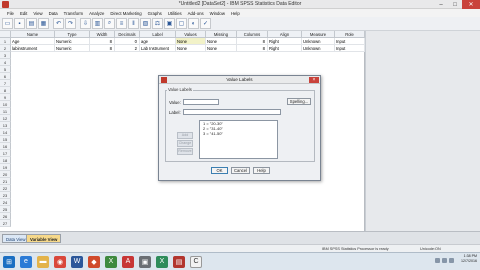 This screenshot has height=270, width=480. What do you see at coordinates (111, 261) in the screenshot?
I see `excel-icon: X` at bounding box center [111, 261].